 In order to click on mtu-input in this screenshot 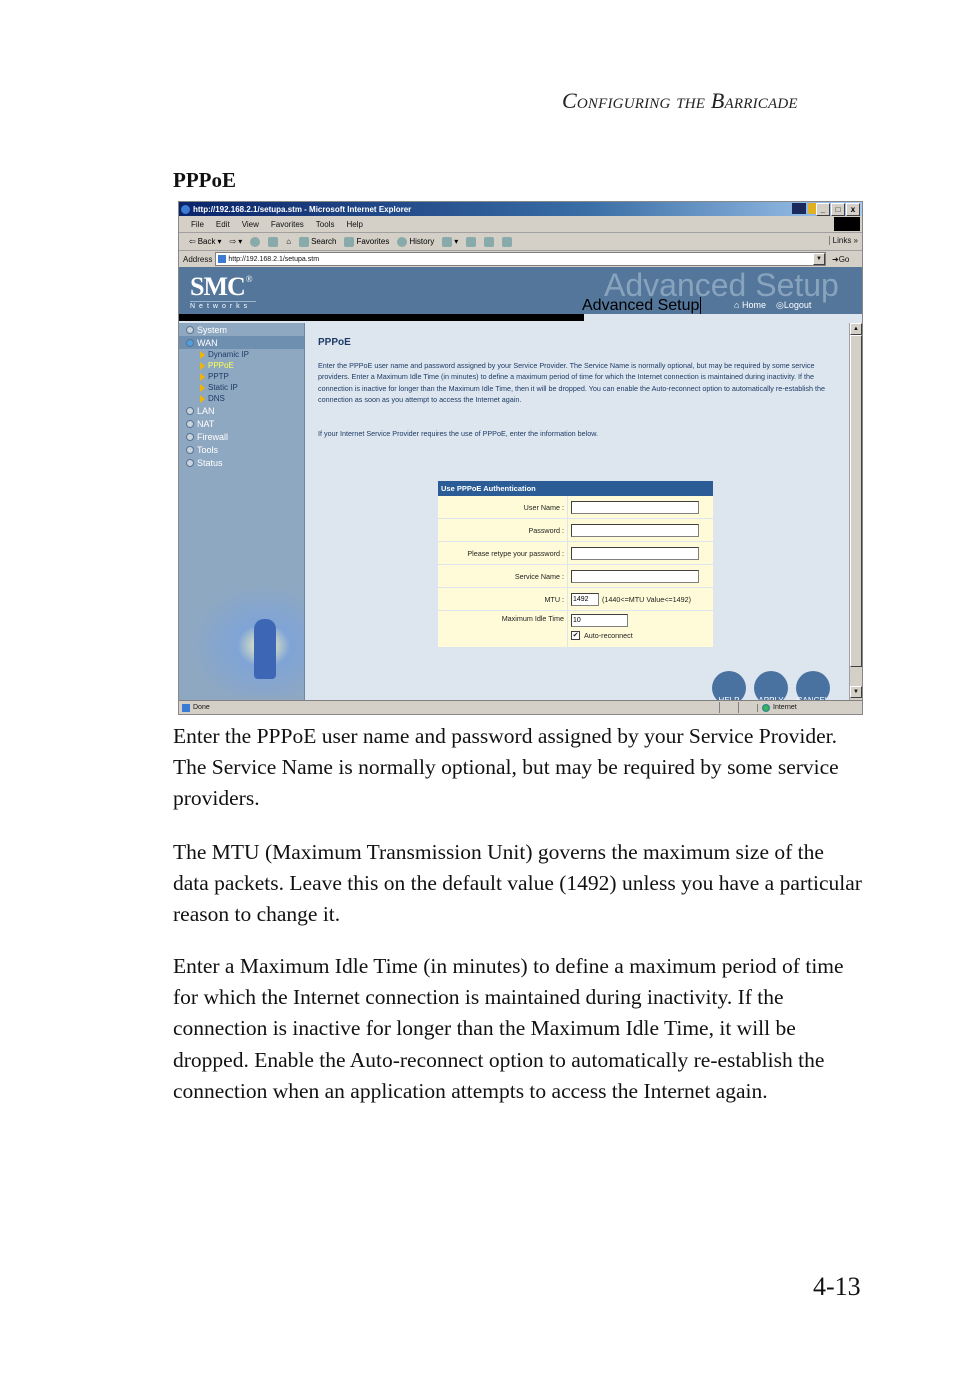, I will do `click(585, 599)`.